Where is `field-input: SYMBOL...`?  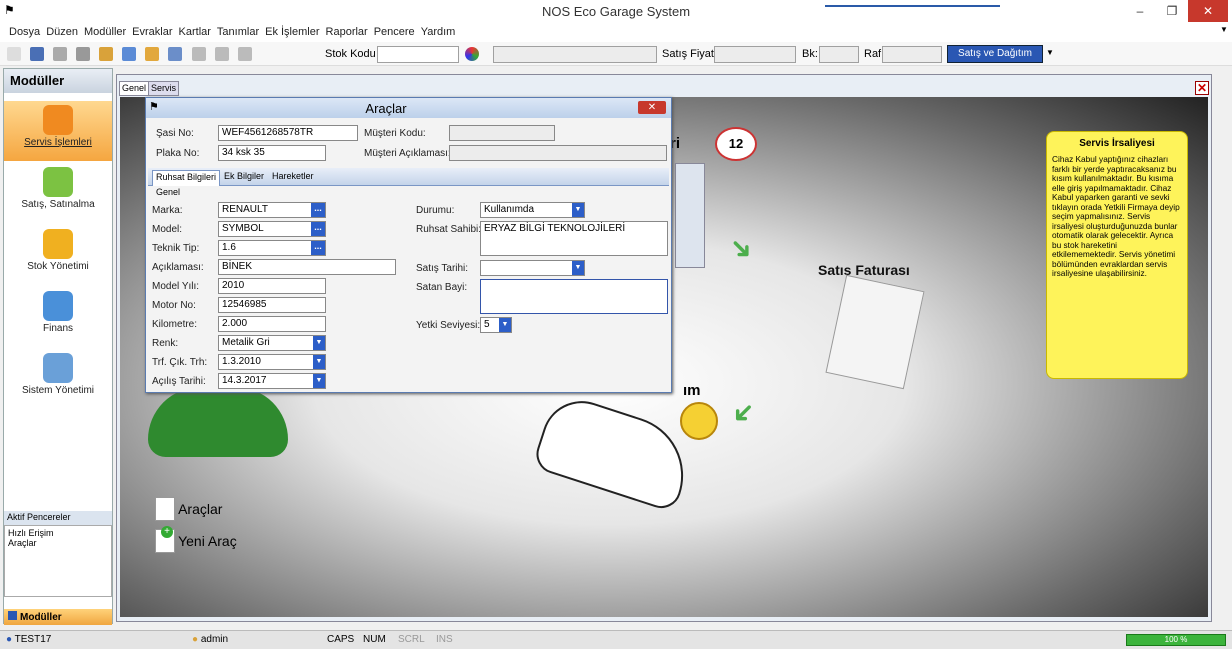
field-input: SYMBOL... is located at coordinates (272, 229).